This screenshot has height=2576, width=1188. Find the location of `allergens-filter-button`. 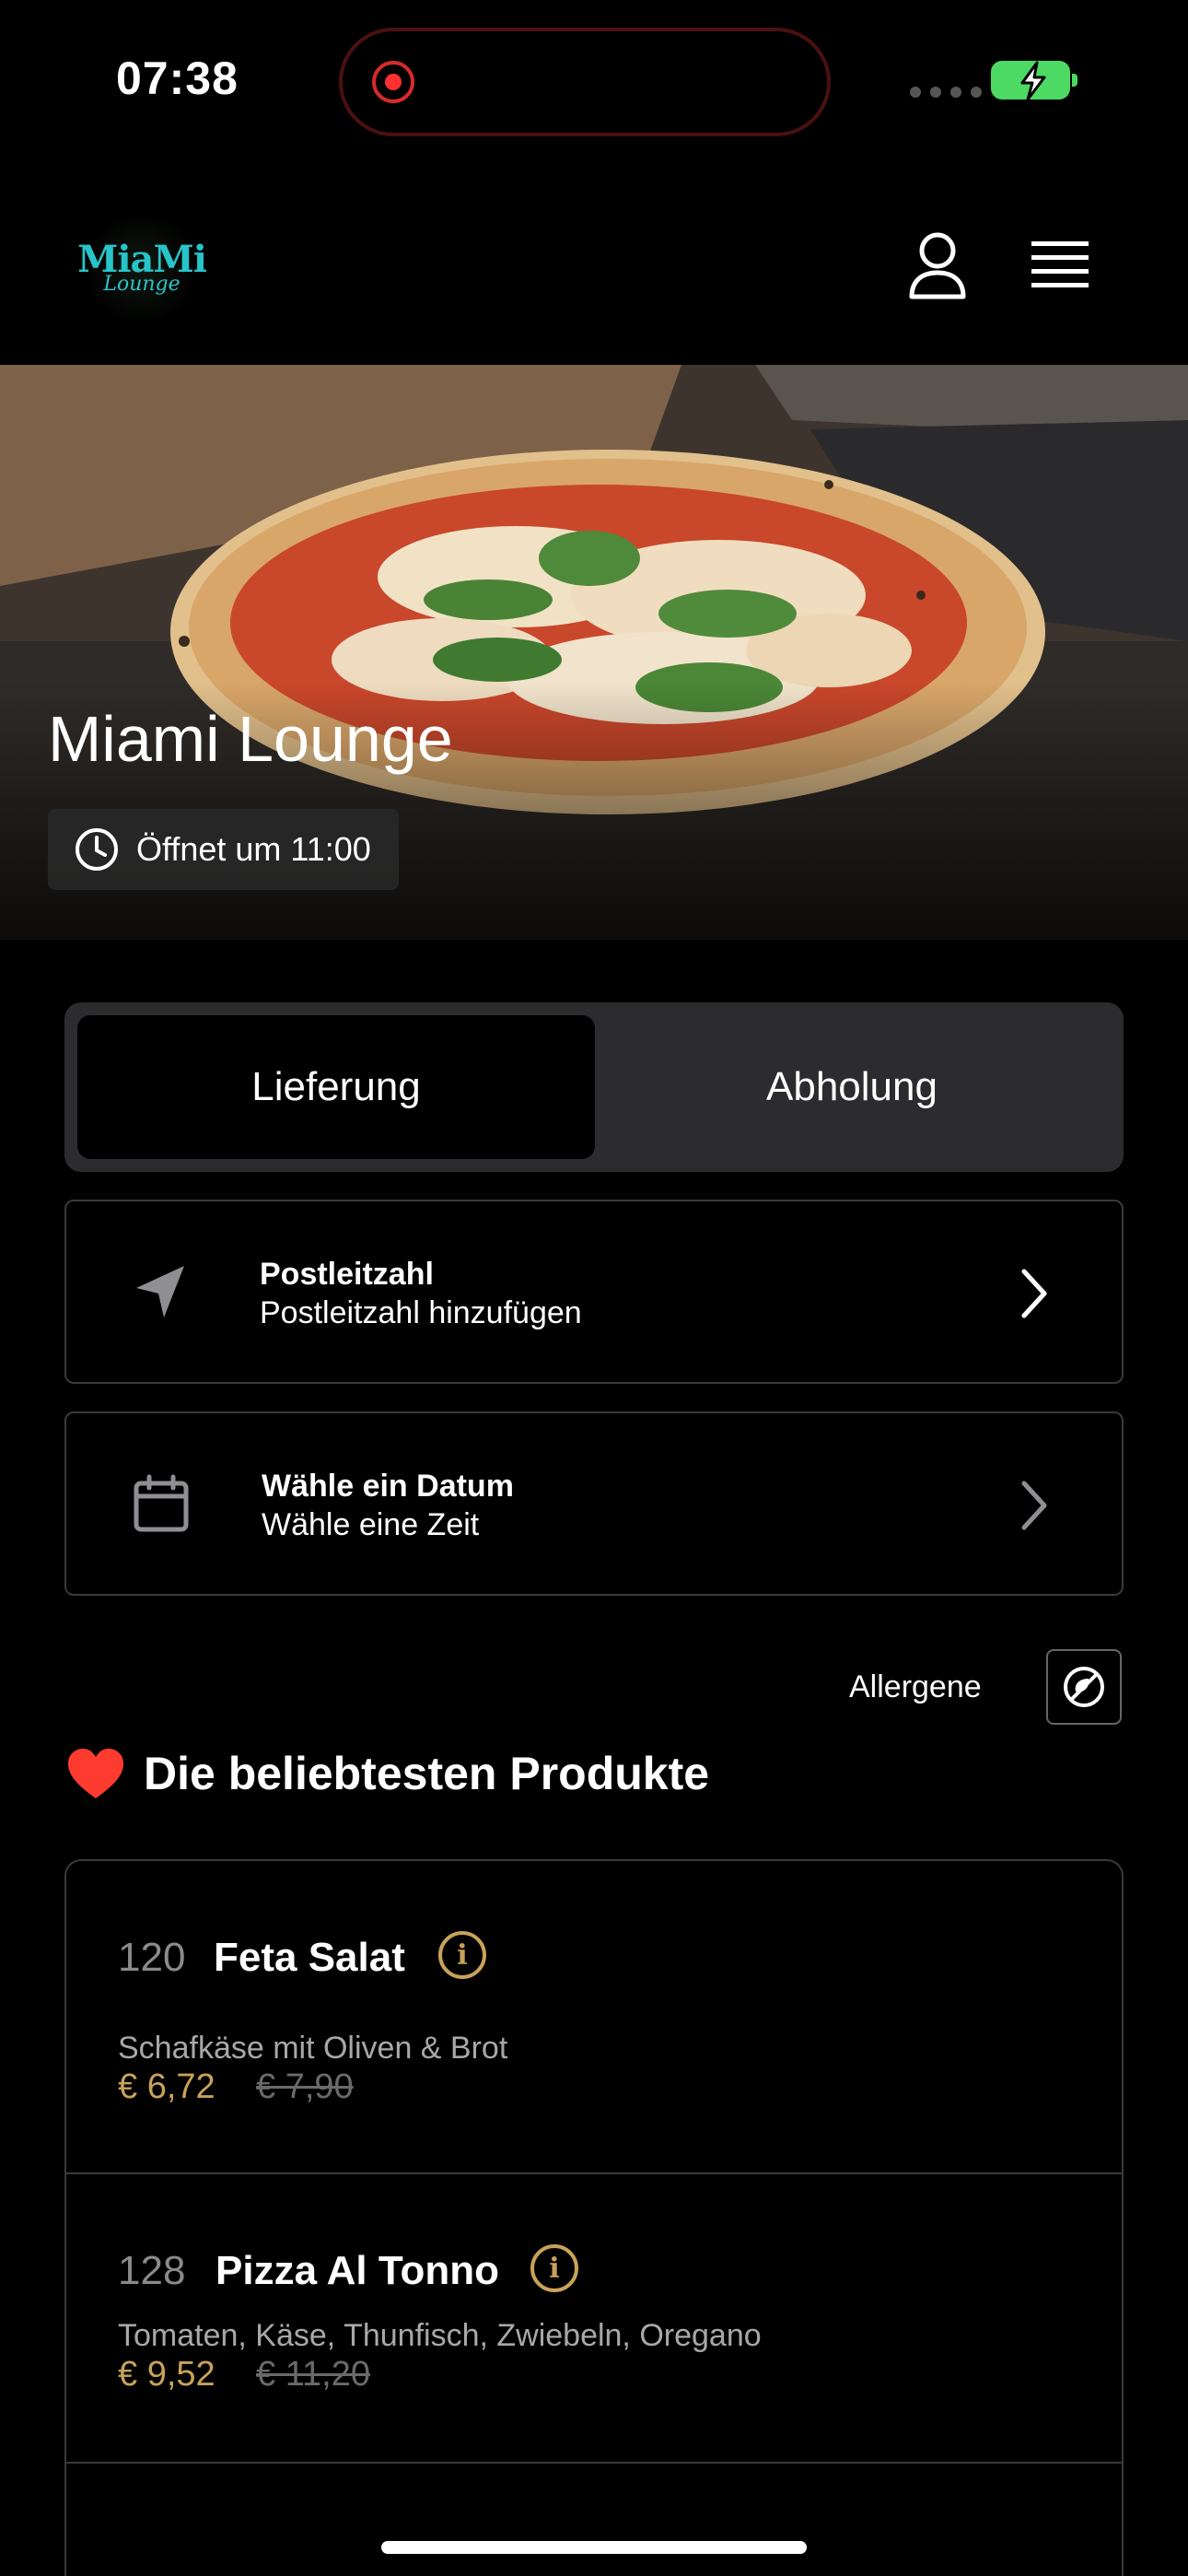

allergens-filter-button is located at coordinates (1084, 1687).